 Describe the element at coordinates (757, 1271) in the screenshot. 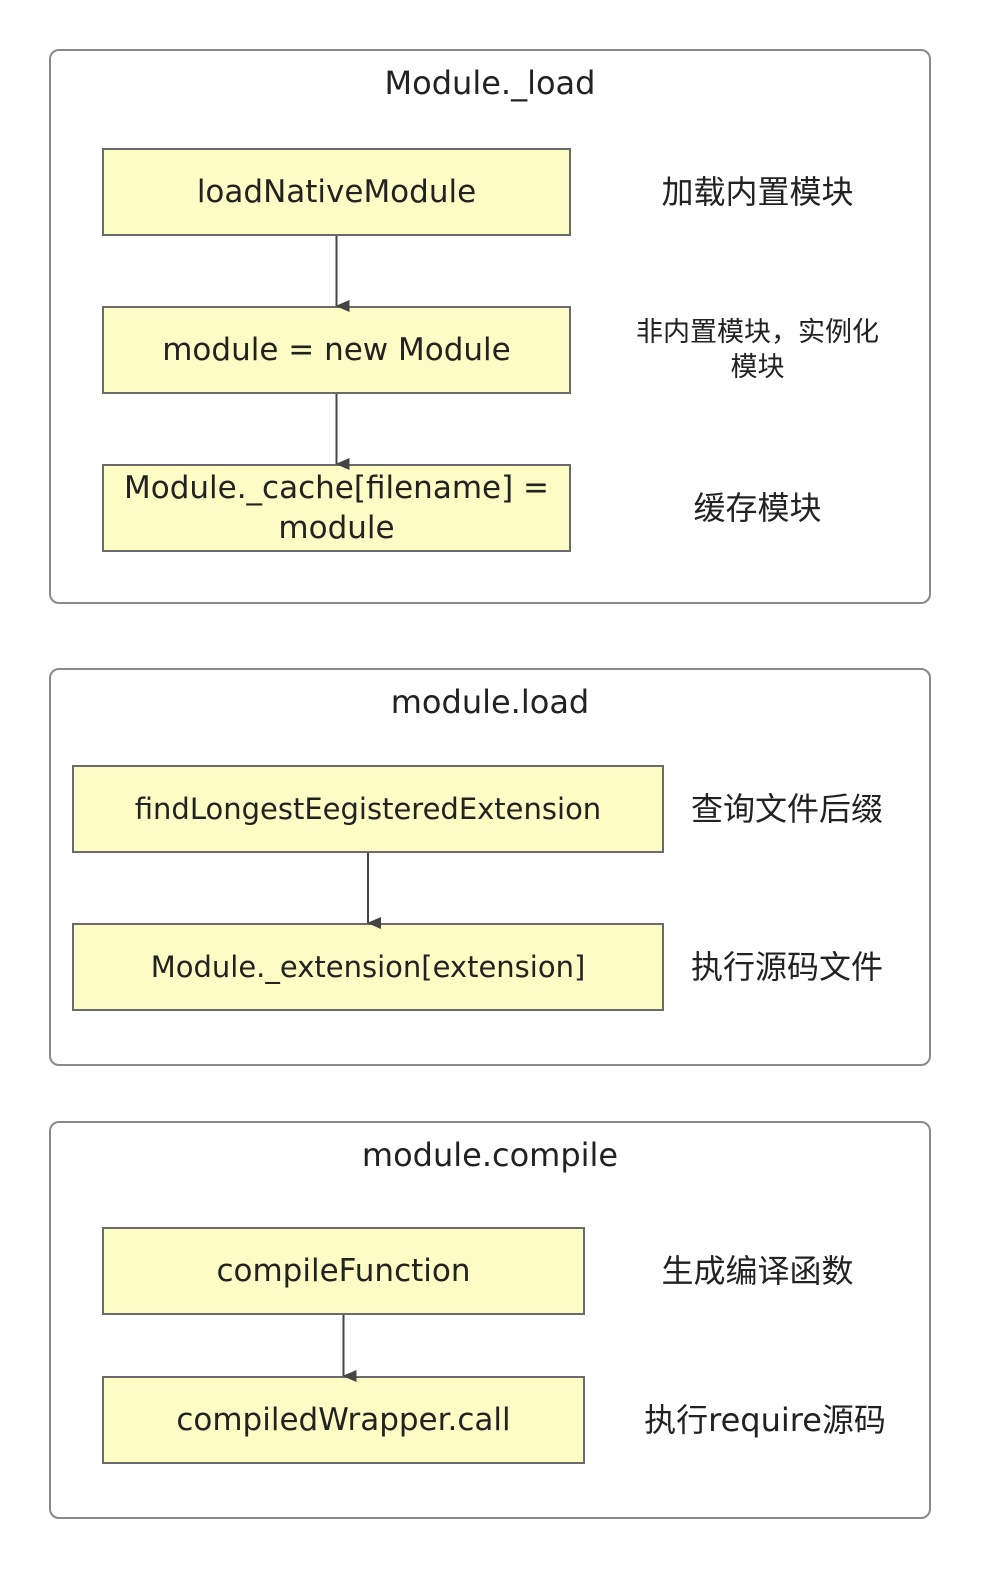

I see `note-compile-function: 生成编译函数` at that location.